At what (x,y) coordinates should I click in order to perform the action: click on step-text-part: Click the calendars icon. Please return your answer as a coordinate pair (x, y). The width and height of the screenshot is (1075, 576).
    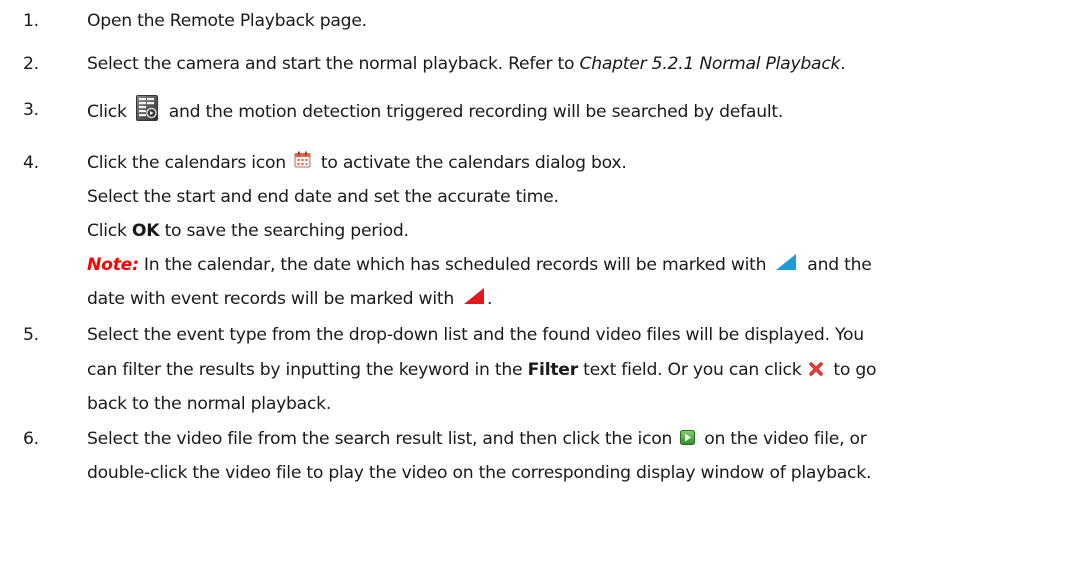
    Looking at the image, I should click on (186, 163).